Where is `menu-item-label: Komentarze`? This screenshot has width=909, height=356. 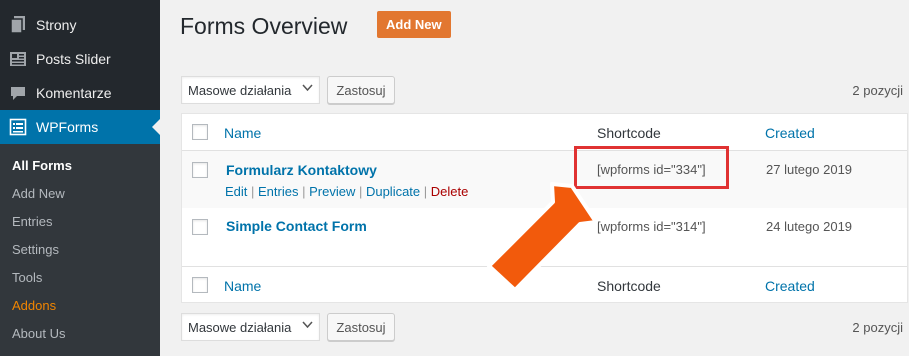 menu-item-label: Komentarze is located at coordinates (74, 93).